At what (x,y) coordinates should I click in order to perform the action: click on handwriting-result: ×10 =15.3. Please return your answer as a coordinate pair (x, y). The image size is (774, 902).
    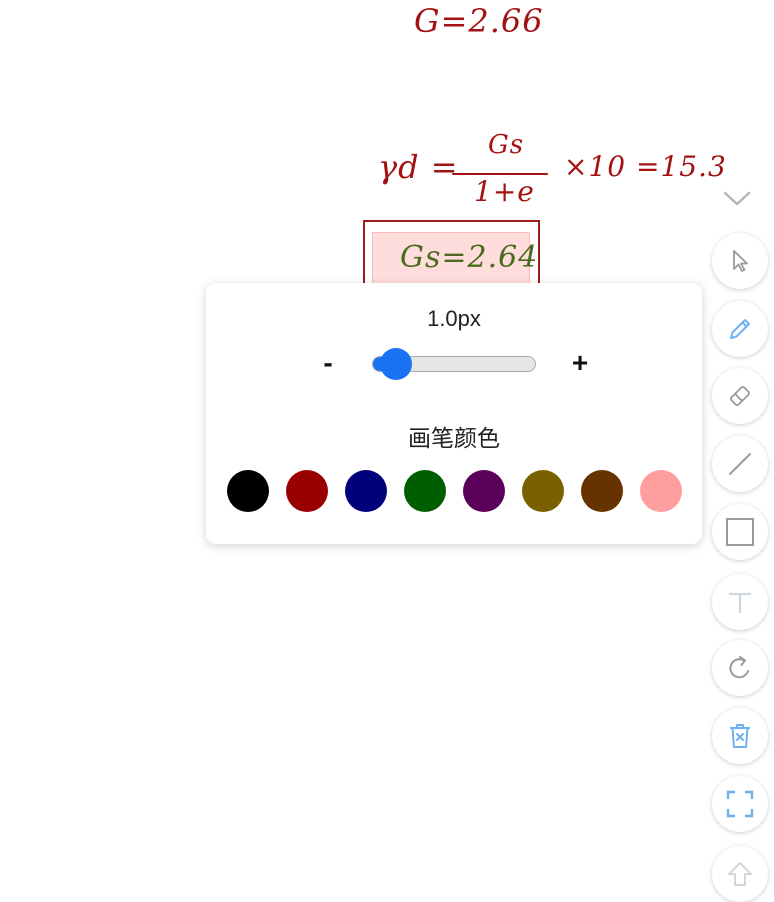
    Looking at the image, I should click on (645, 166).